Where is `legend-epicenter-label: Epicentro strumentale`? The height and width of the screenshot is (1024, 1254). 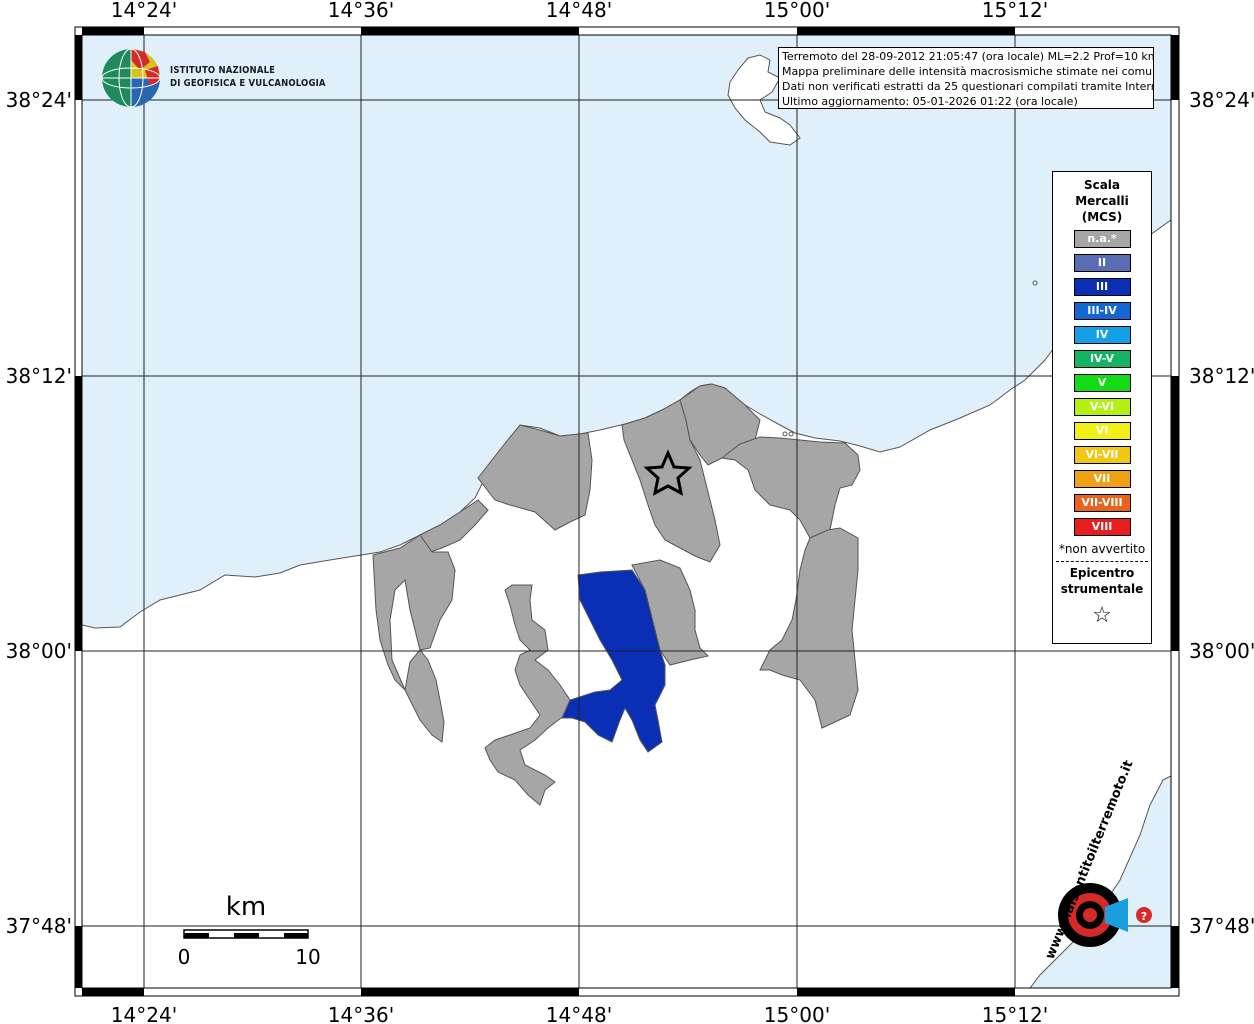
legend-epicenter-label: Epicentro strumentale is located at coordinates (1102, 581).